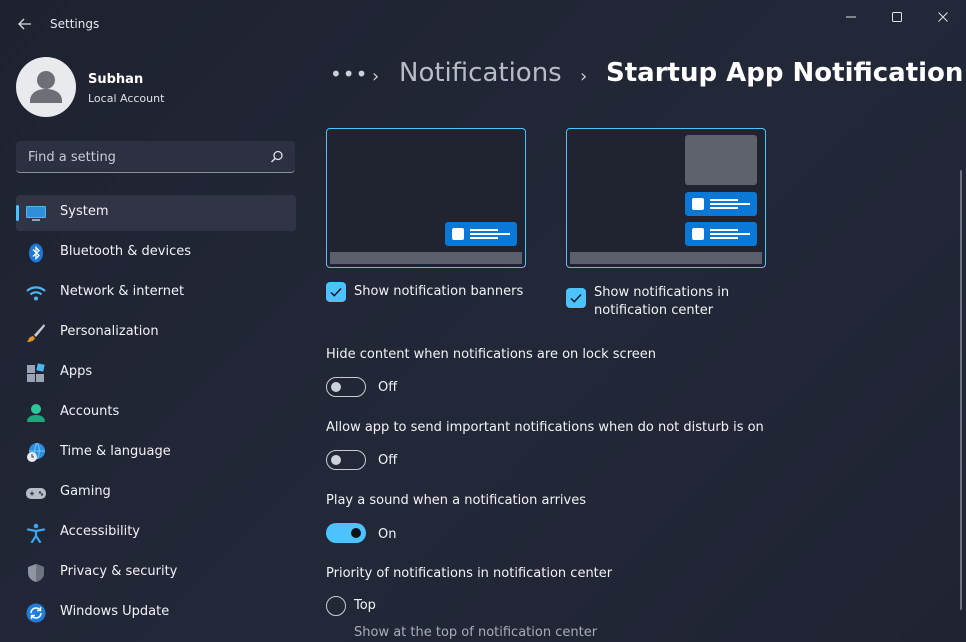  I want to click on maximize-icon, so click(897, 17).